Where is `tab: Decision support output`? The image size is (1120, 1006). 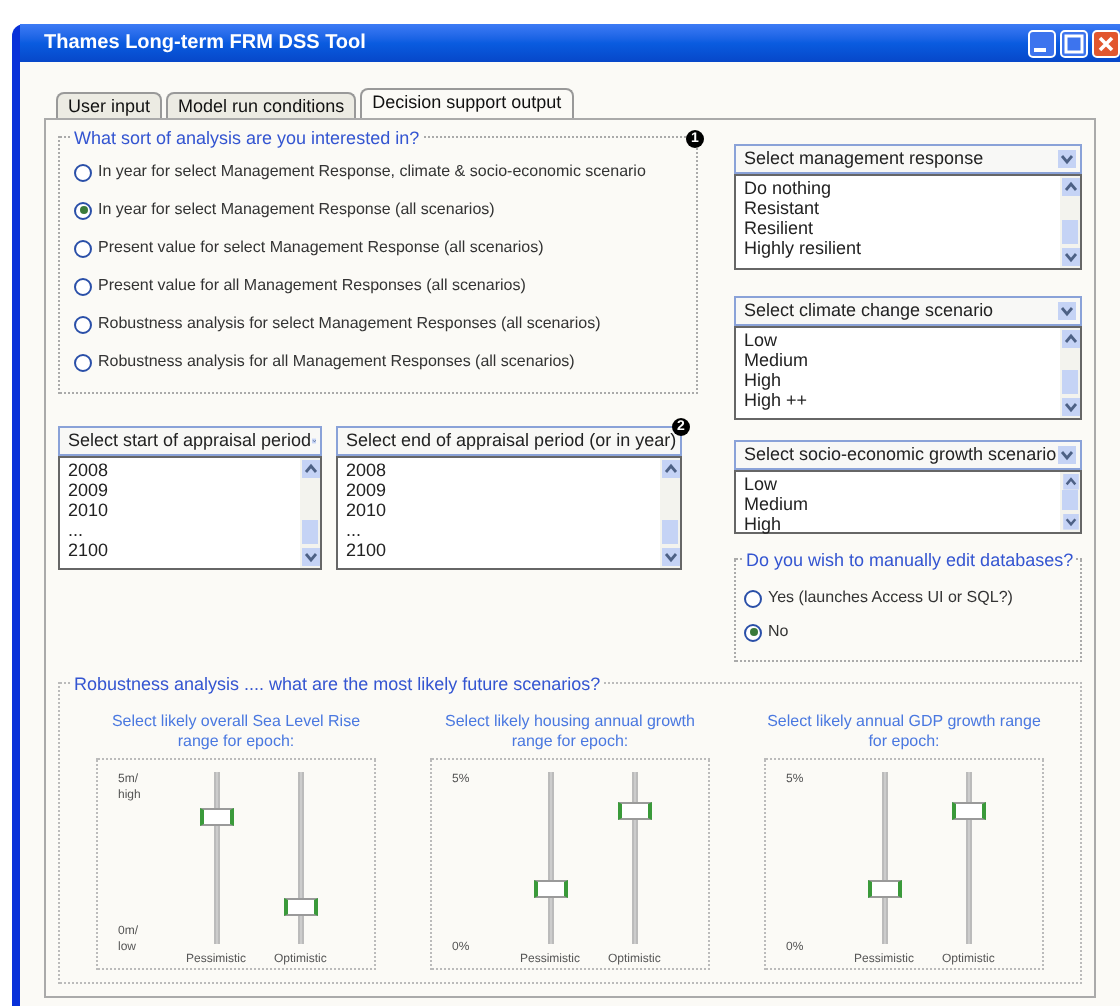 tab: Decision support output is located at coordinates (467, 103).